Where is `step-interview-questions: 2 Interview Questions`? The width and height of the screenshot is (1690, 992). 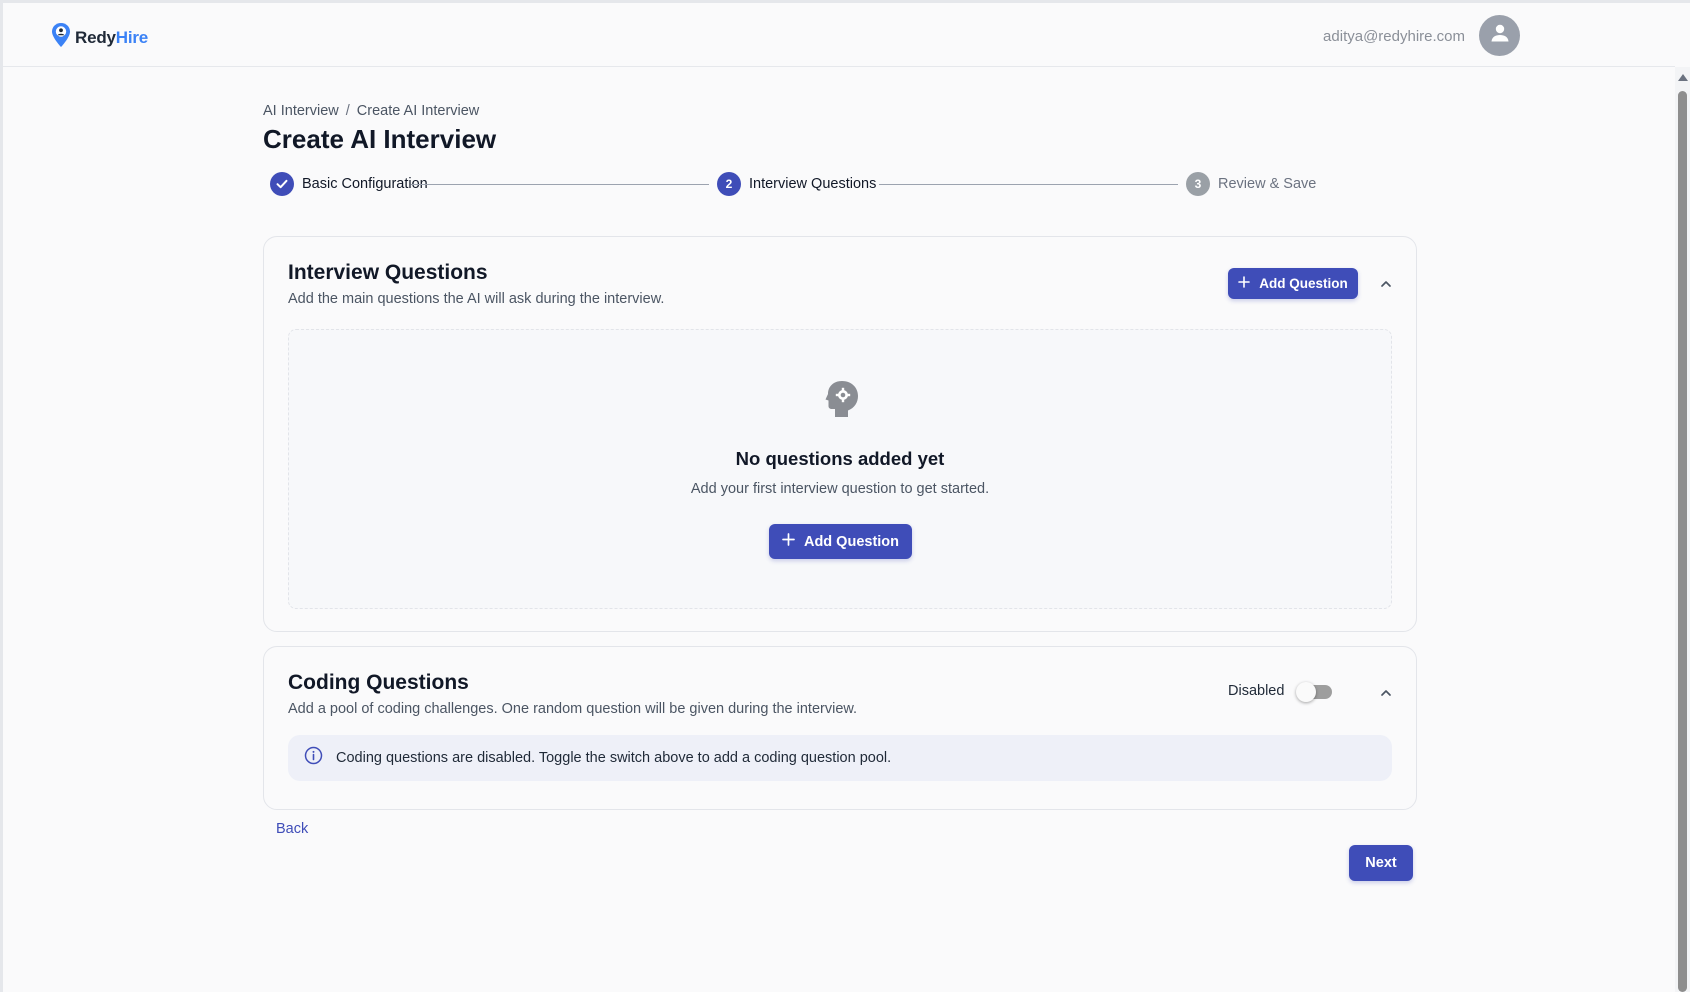
step-interview-questions: 2 Interview Questions is located at coordinates (796, 184).